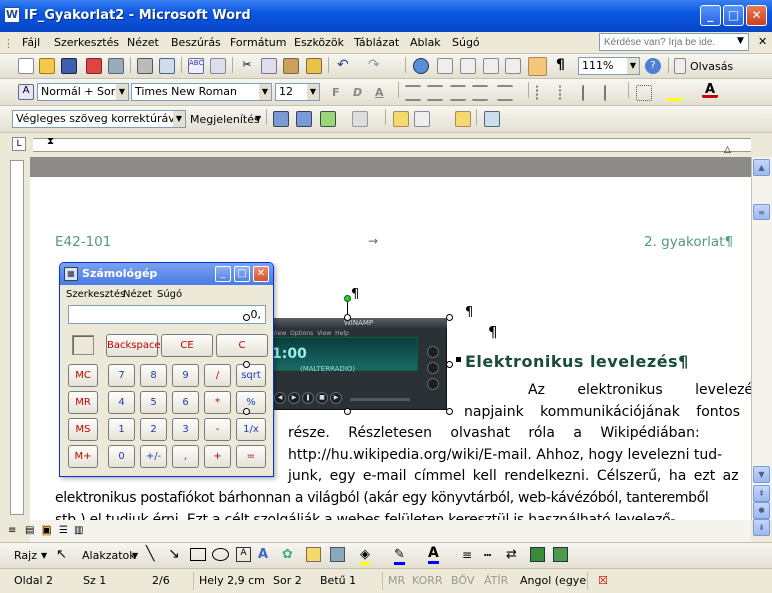  I want to click on menu-help: Súgó, so click(466, 42).